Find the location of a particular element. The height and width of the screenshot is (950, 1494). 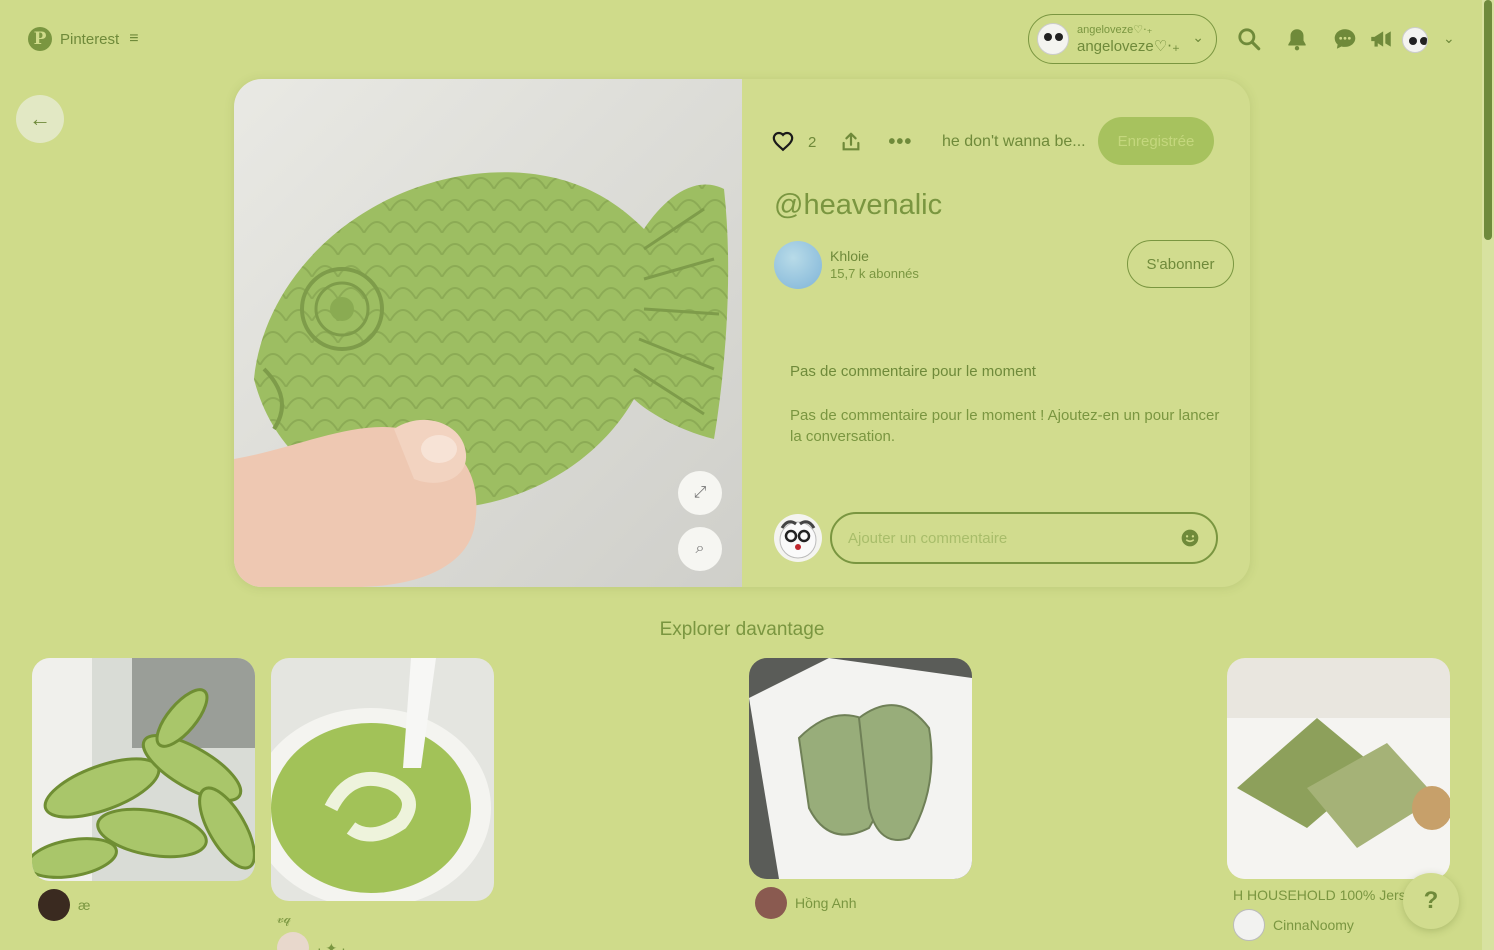

author-name: æ is located at coordinates (84, 905).